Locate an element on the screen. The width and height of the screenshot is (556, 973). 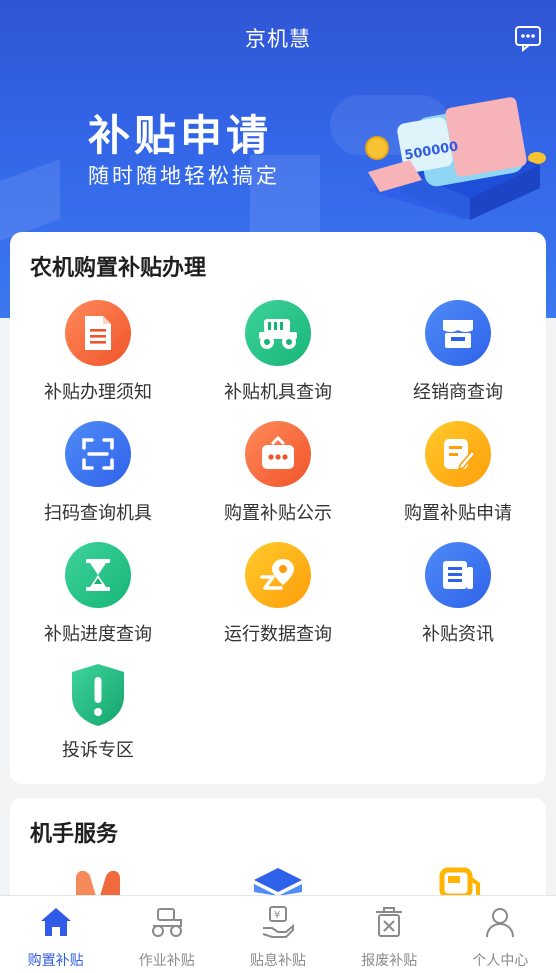
grid-item-subsidy-notice: 补贴办理须知 is located at coordinates (98, 352).